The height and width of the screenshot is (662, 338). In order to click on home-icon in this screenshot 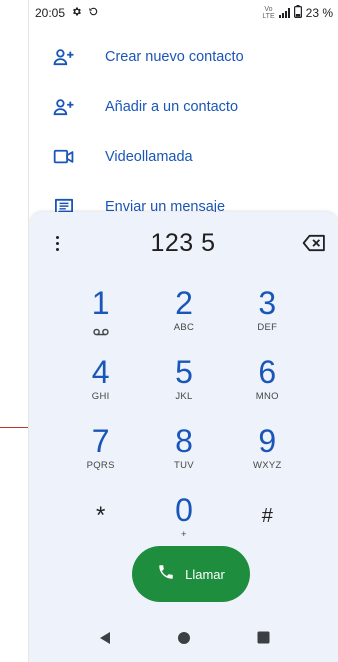, I will do `click(184, 640)`.